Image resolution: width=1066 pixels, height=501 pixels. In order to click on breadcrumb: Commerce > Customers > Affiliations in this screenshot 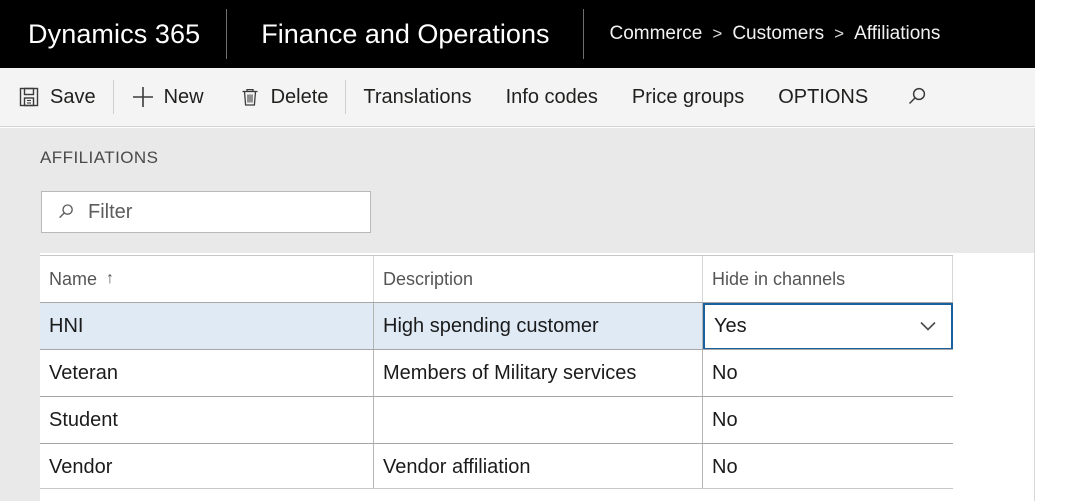, I will do `click(762, 34)`.